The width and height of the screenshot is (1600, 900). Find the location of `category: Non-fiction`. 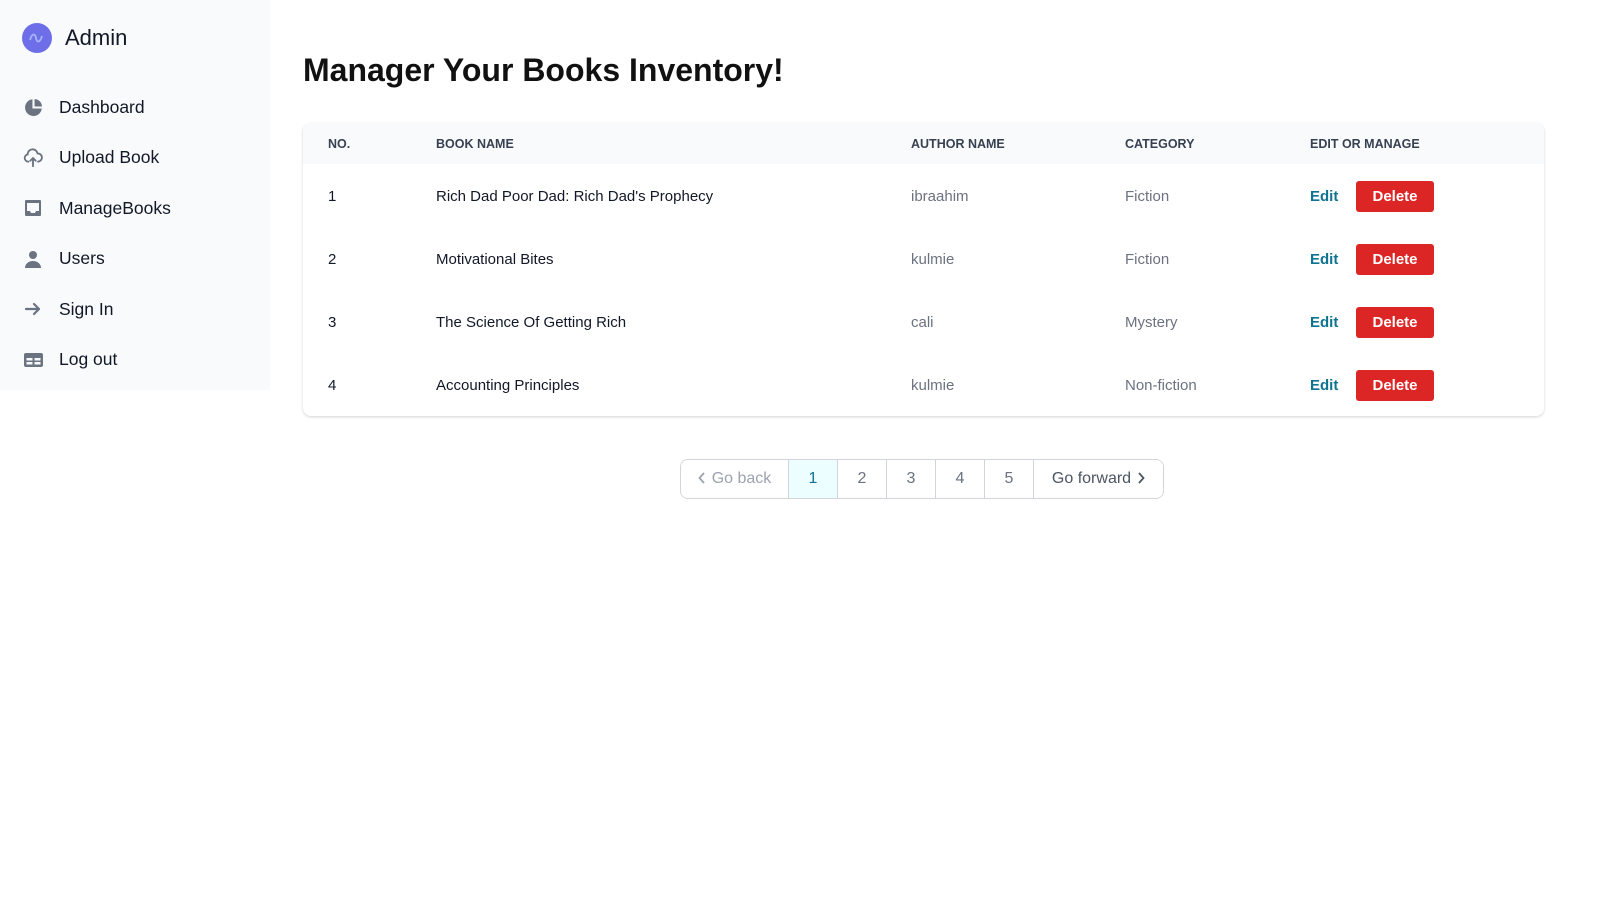

category: Non-fiction is located at coordinates (1161, 385).